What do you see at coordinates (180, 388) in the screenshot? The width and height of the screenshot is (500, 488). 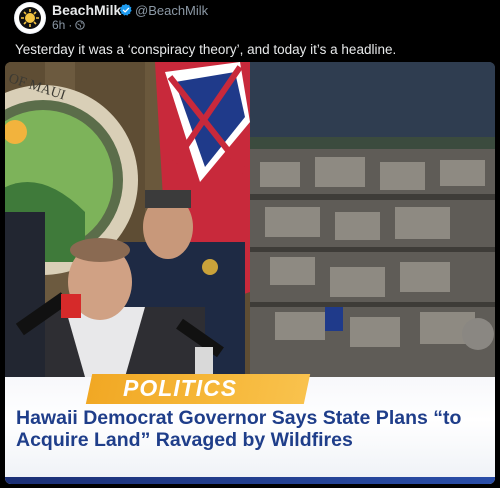 I see `politics-tag: POLITICS` at bounding box center [180, 388].